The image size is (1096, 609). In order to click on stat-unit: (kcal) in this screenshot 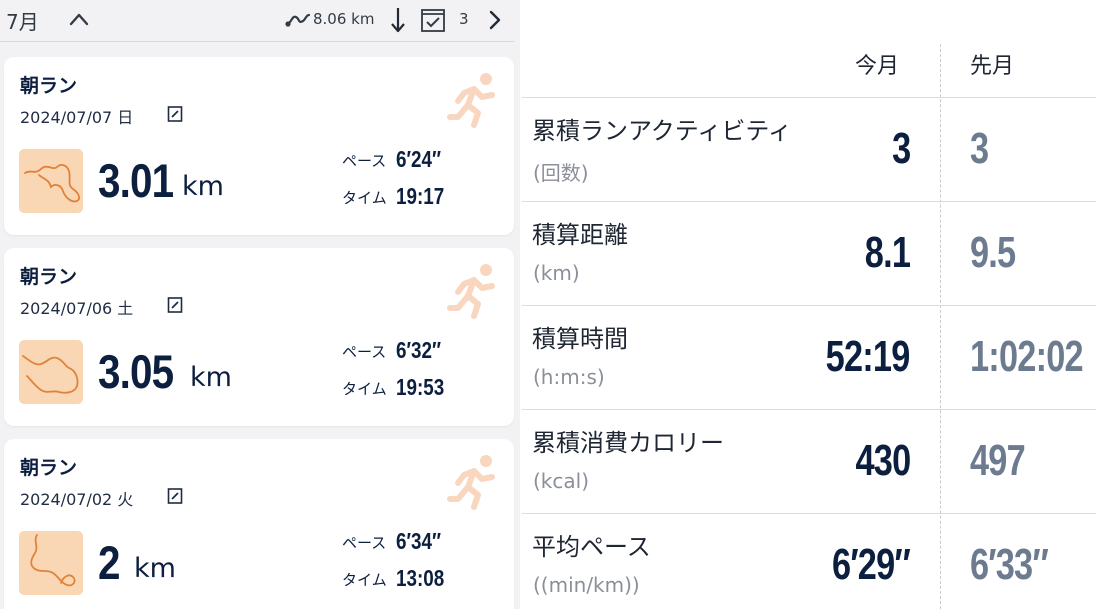, I will do `click(561, 481)`.